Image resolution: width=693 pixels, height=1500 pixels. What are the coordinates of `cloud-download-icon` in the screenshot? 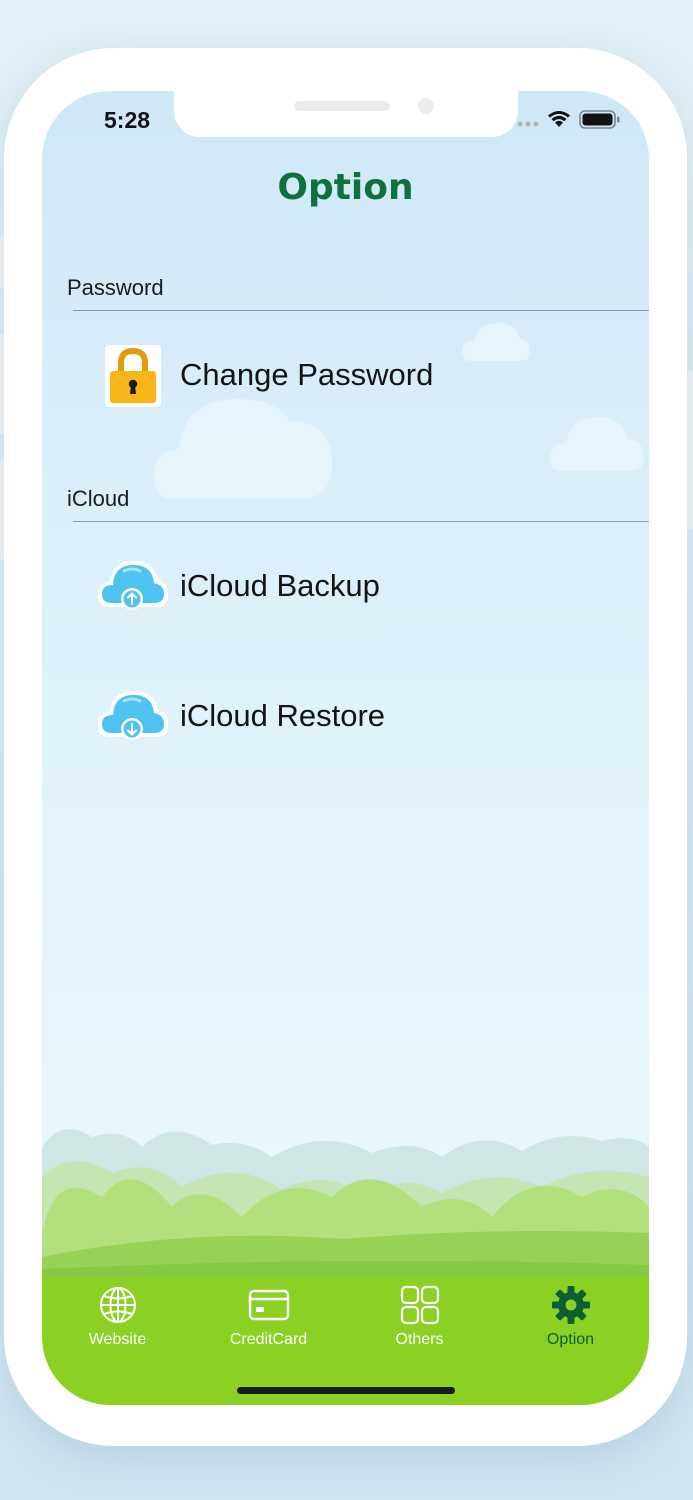 It's located at (133, 716).